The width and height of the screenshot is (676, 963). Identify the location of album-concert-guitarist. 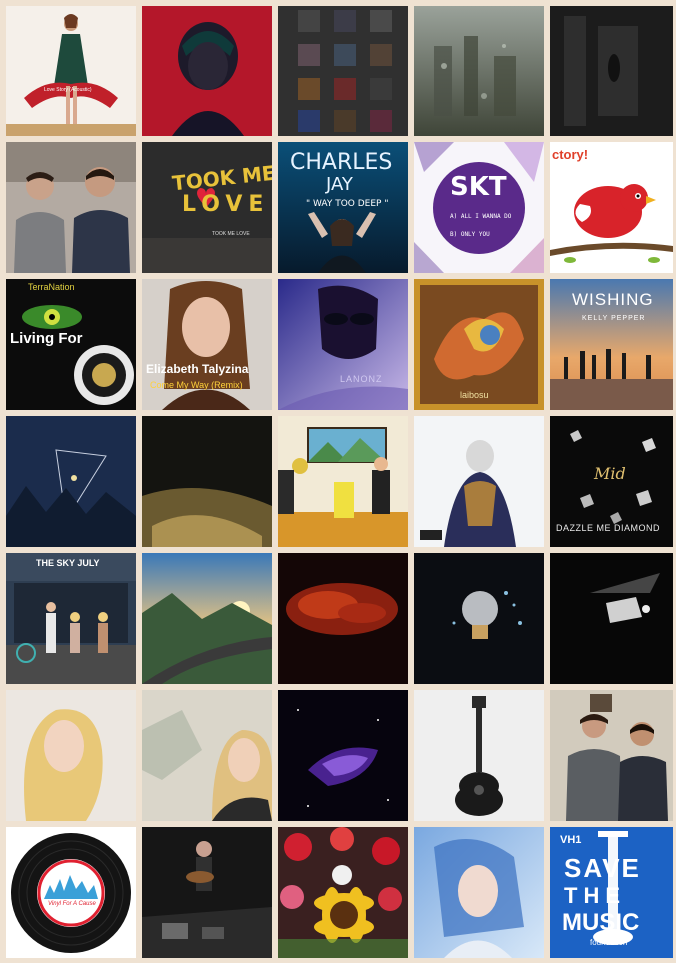
(207, 892).